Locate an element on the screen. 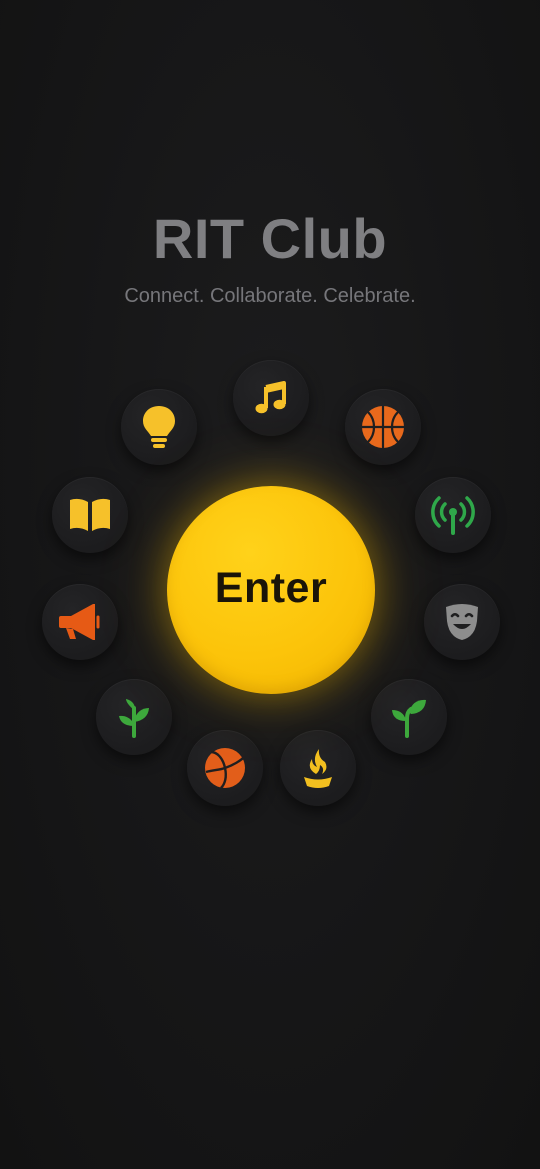 The image size is (540, 1169). broadcast-antenna-icon is located at coordinates (453, 515).